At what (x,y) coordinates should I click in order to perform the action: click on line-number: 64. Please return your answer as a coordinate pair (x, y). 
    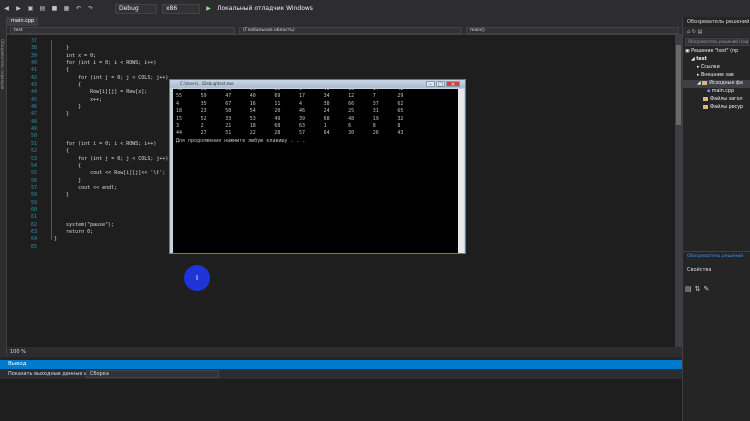
    Looking at the image, I should click on (33, 239).